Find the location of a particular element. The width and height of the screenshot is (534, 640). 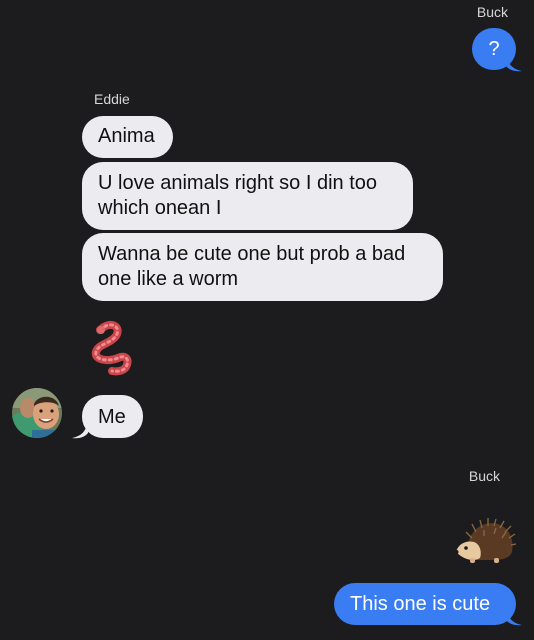

worm-icon is located at coordinates (113, 348).